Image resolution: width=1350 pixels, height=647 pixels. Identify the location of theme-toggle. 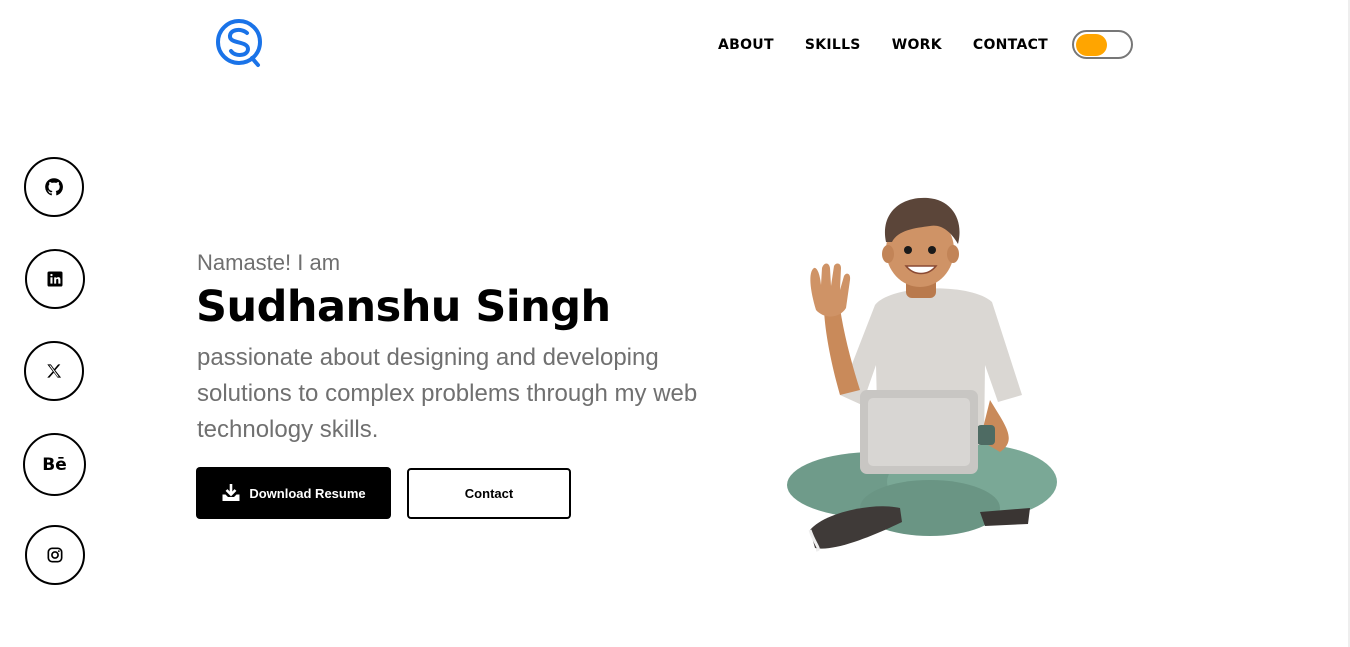
(1102, 44).